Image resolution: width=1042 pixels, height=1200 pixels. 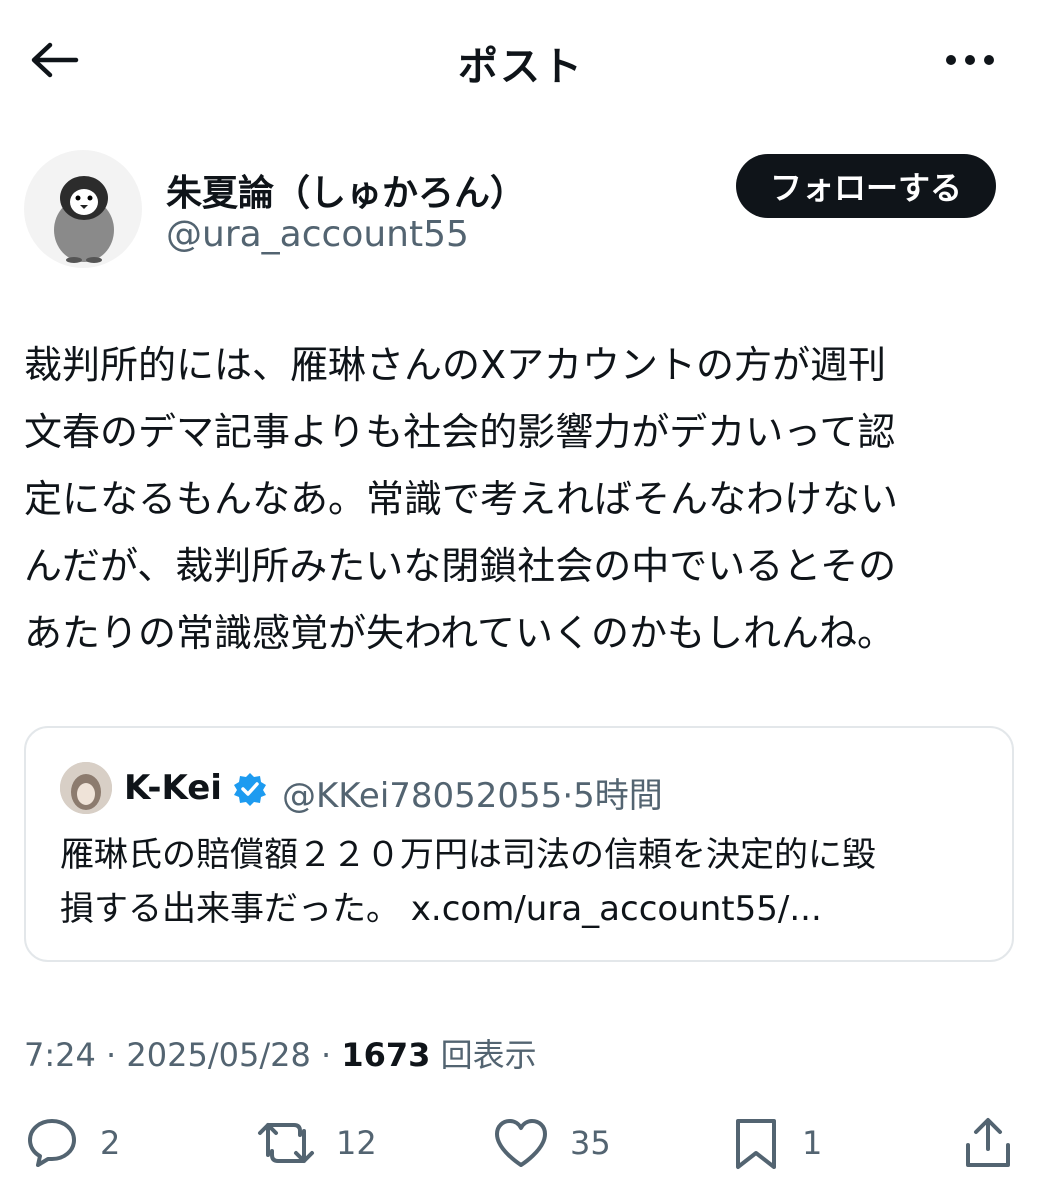 What do you see at coordinates (346, 190) in the screenshot?
I see `display-name: 朱夏論（しゅかろん）` at bounding box center [346, 190].